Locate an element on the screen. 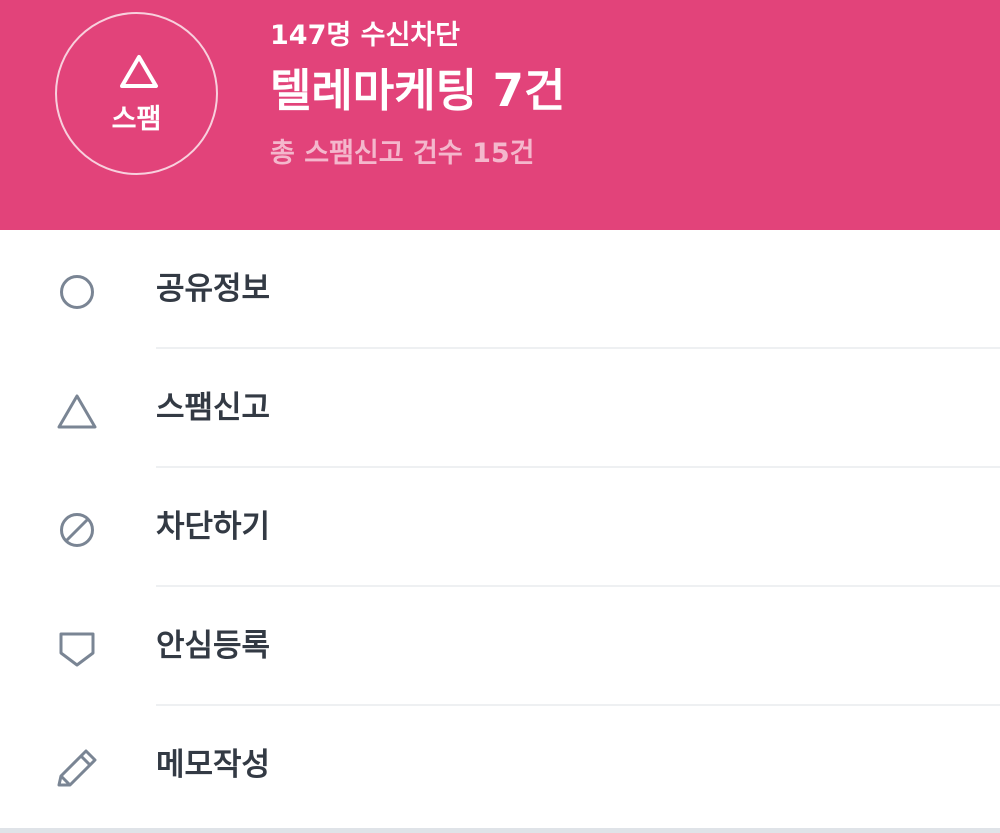 This screenshot has height=833, width=1000. menu-item-label: 안심등록 is located at coordinates (213, 646).